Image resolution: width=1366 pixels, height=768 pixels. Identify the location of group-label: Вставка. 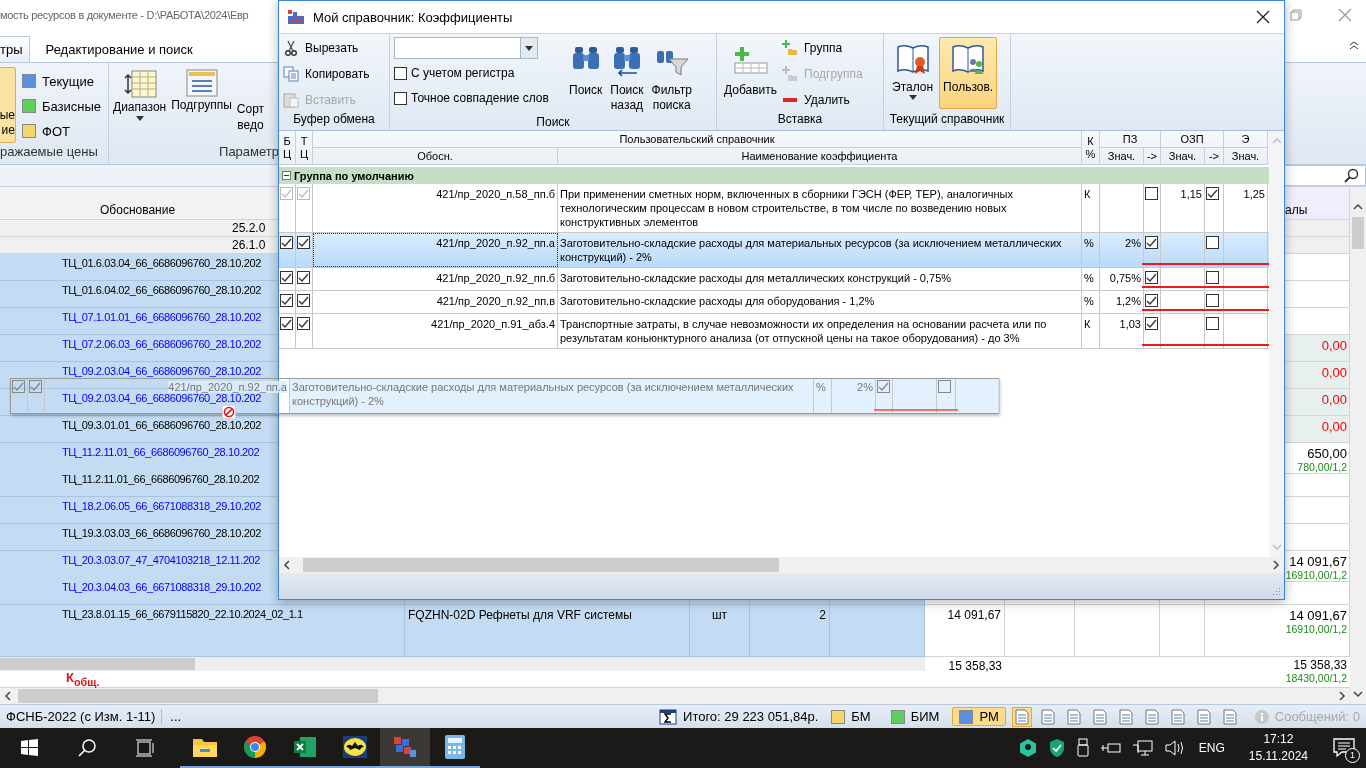
(800, 120).